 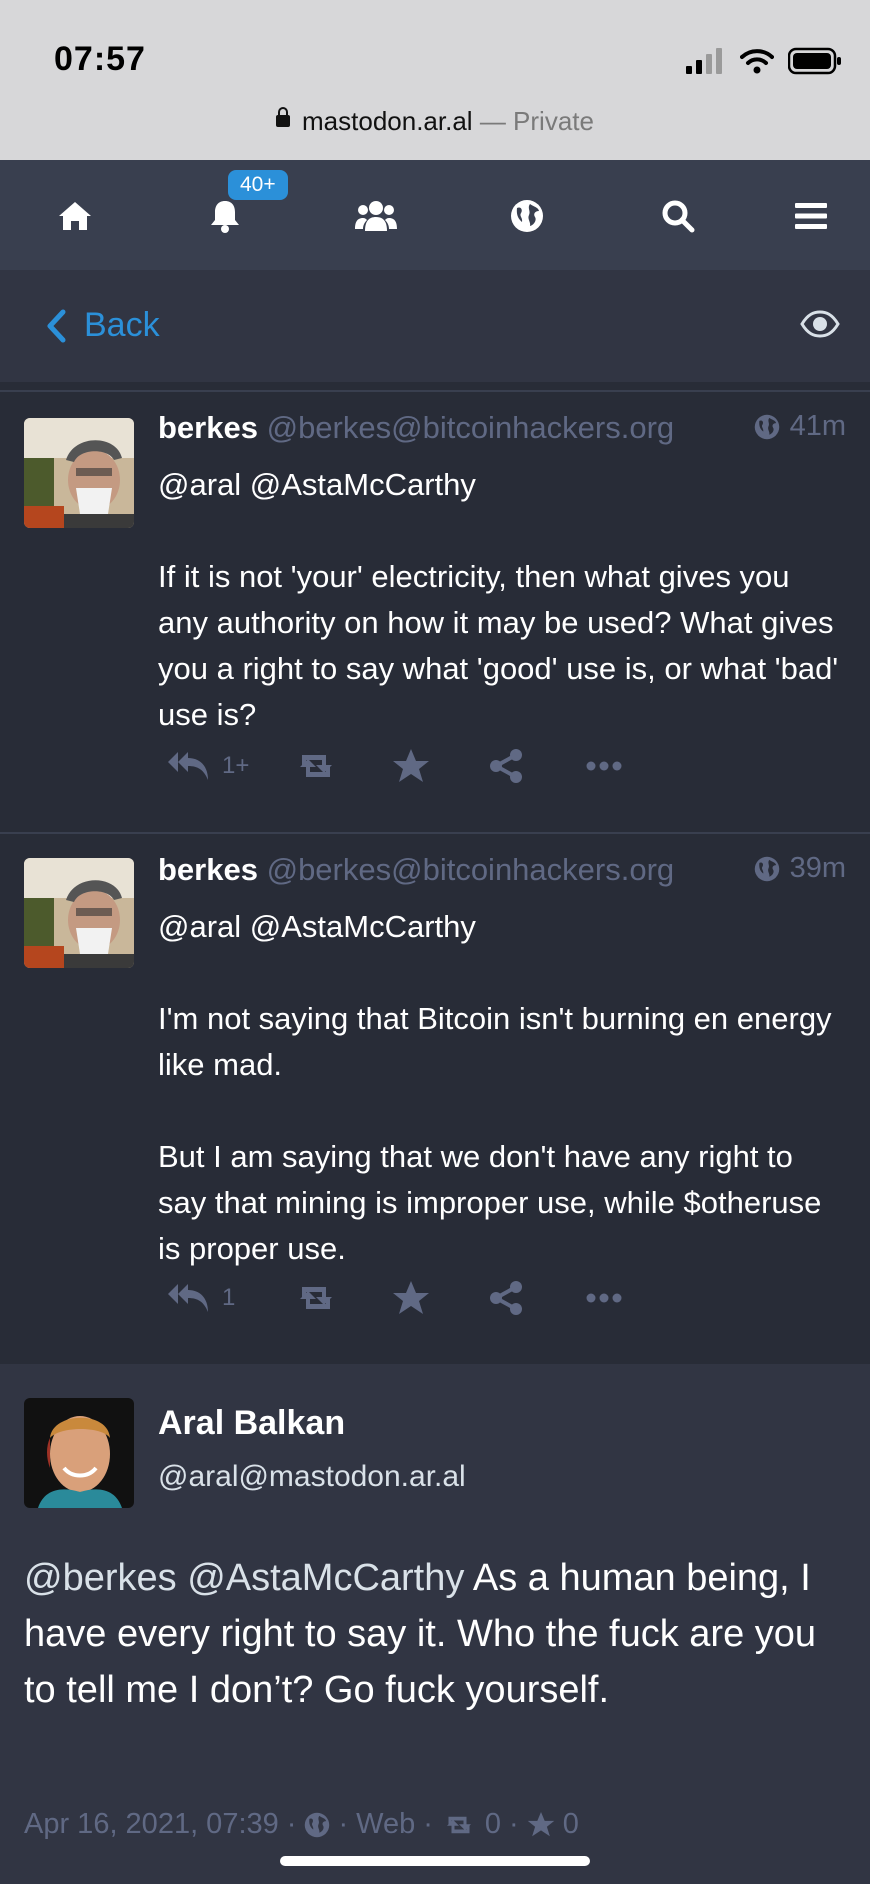 What do you see at coordinates (236, 765) in the screenshot?
I see `reply-count: 1+` at bounding box center [236, 765].